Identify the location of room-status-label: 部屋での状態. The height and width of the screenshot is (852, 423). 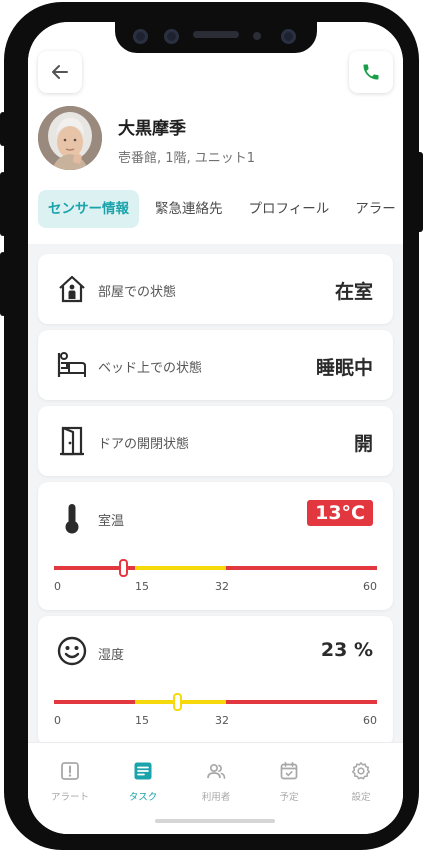
(137, 292).